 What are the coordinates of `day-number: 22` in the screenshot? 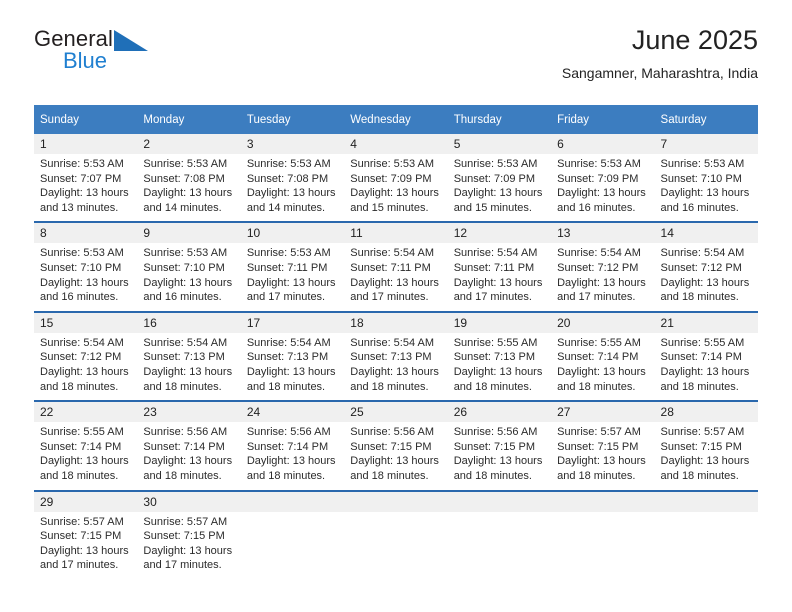 It's located at (86, 411).